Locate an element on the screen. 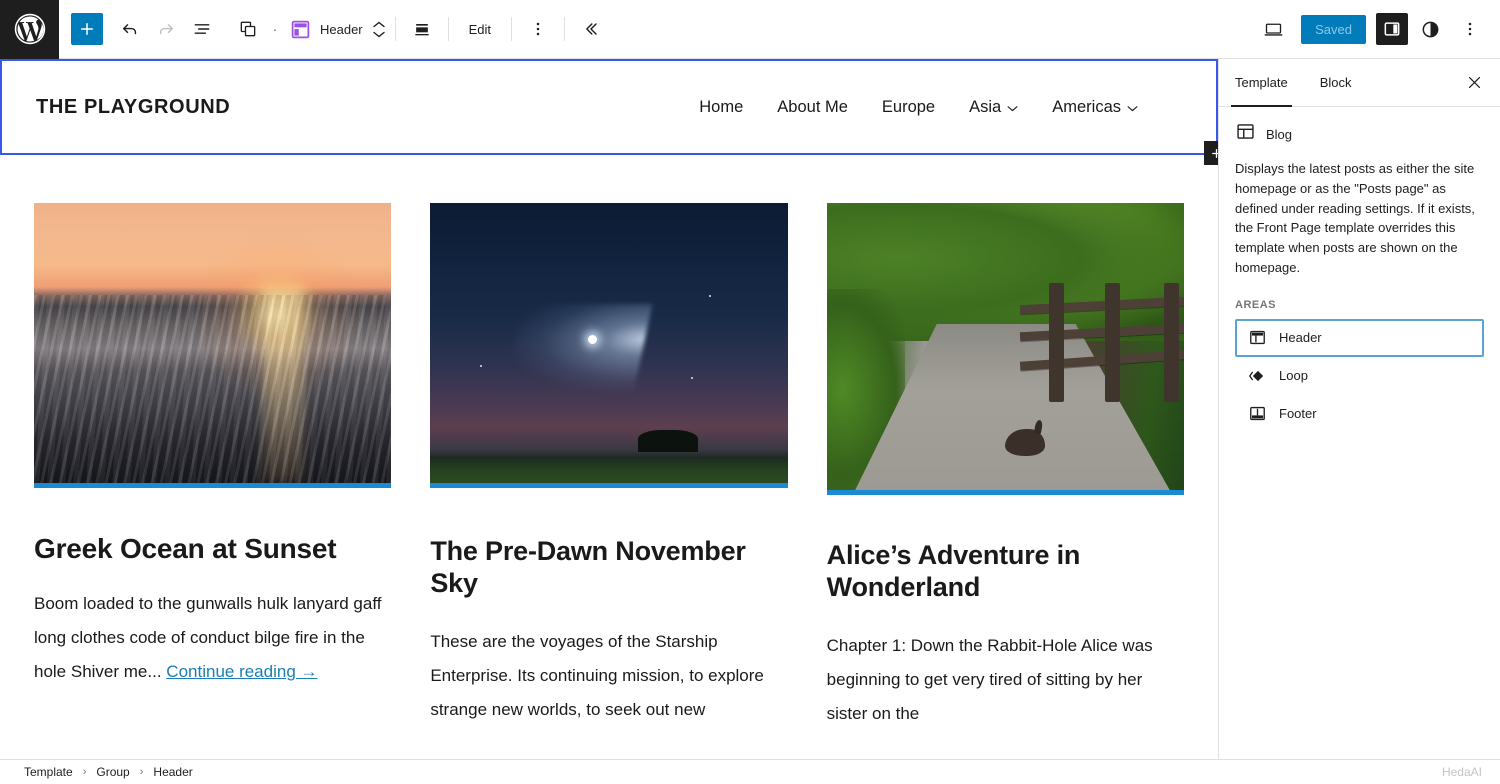 Image resolution: width=1500 pixels, height=784 pixels. predawn-sky-image is located at coordinates (609, 343).